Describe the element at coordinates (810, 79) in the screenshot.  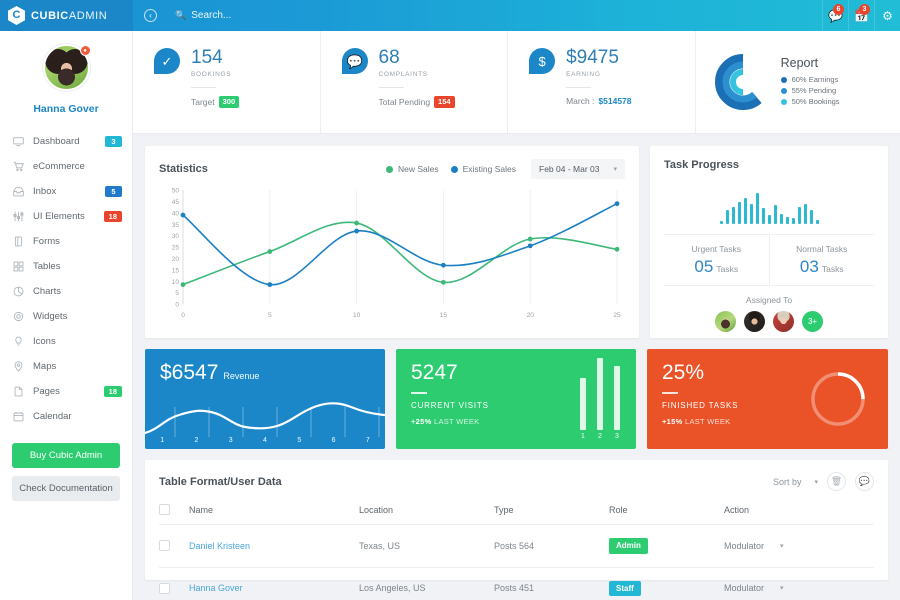
I see `report-legend-item: 60% Earnings` at that location.